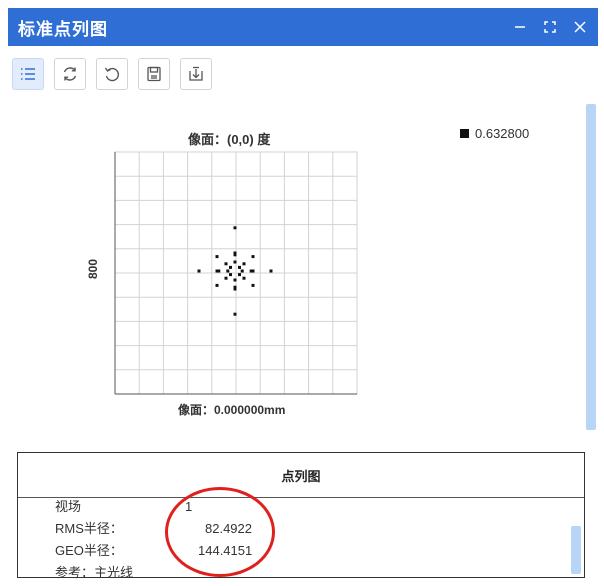 The width and height of the screenshot is (604, 586). I want to click on row-value: 144.4151, so click(225, 550).